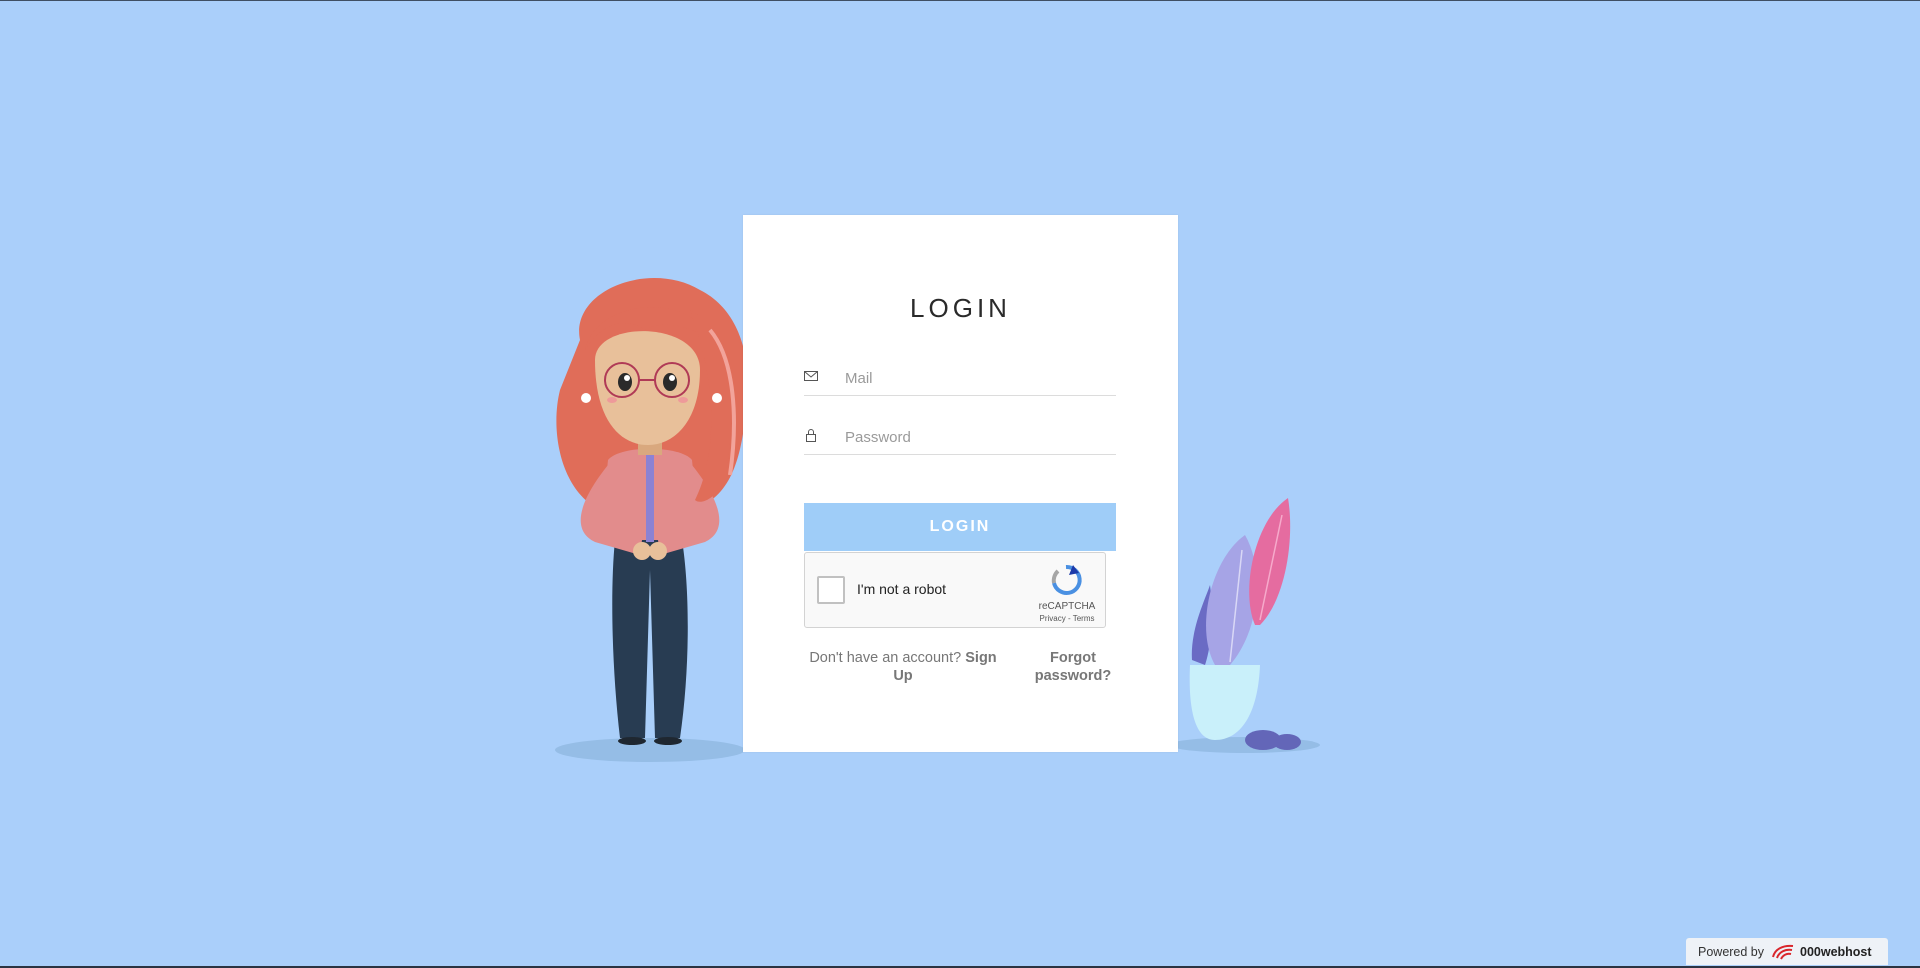 This screenshot has width=1920, height=968. What do you see at coordinates (1245, 625) in the screenshot?
I see `plant-illustration` at bounding box center [1245, 625].